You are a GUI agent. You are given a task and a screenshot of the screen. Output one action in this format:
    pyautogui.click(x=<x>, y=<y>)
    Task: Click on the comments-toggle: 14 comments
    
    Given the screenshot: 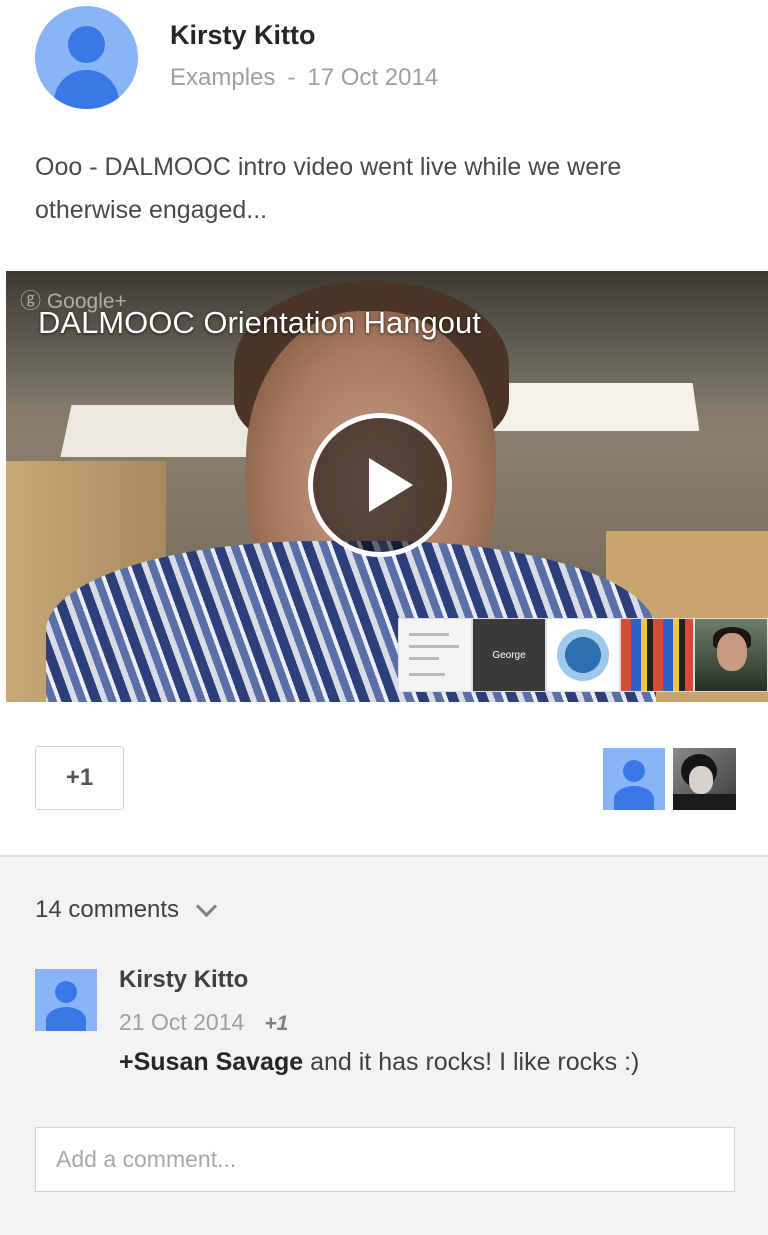 What is the action you would take?
    pyautogui.click(x=126, y=909)
    